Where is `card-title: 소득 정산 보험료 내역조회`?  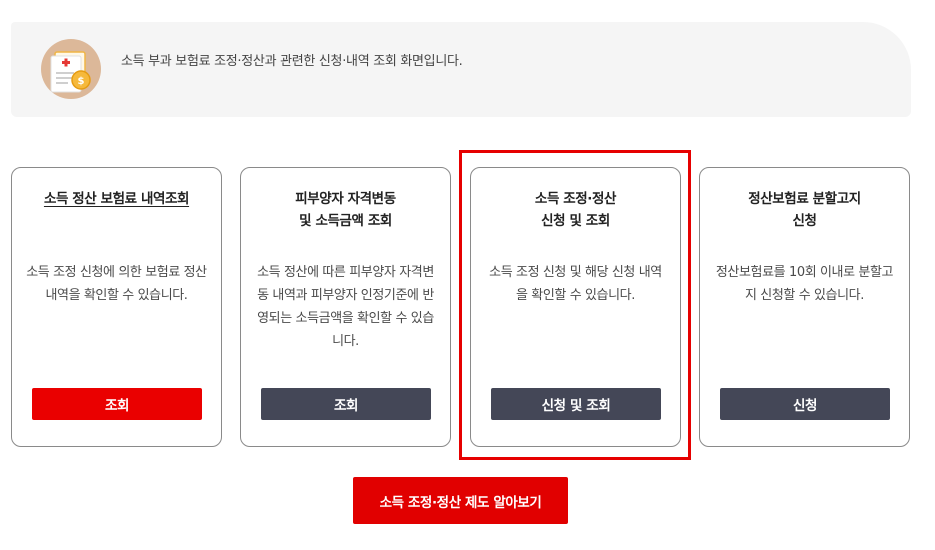
card-title: 소득 정산 보험료 내역조회 is located at coordinates (116, 199).